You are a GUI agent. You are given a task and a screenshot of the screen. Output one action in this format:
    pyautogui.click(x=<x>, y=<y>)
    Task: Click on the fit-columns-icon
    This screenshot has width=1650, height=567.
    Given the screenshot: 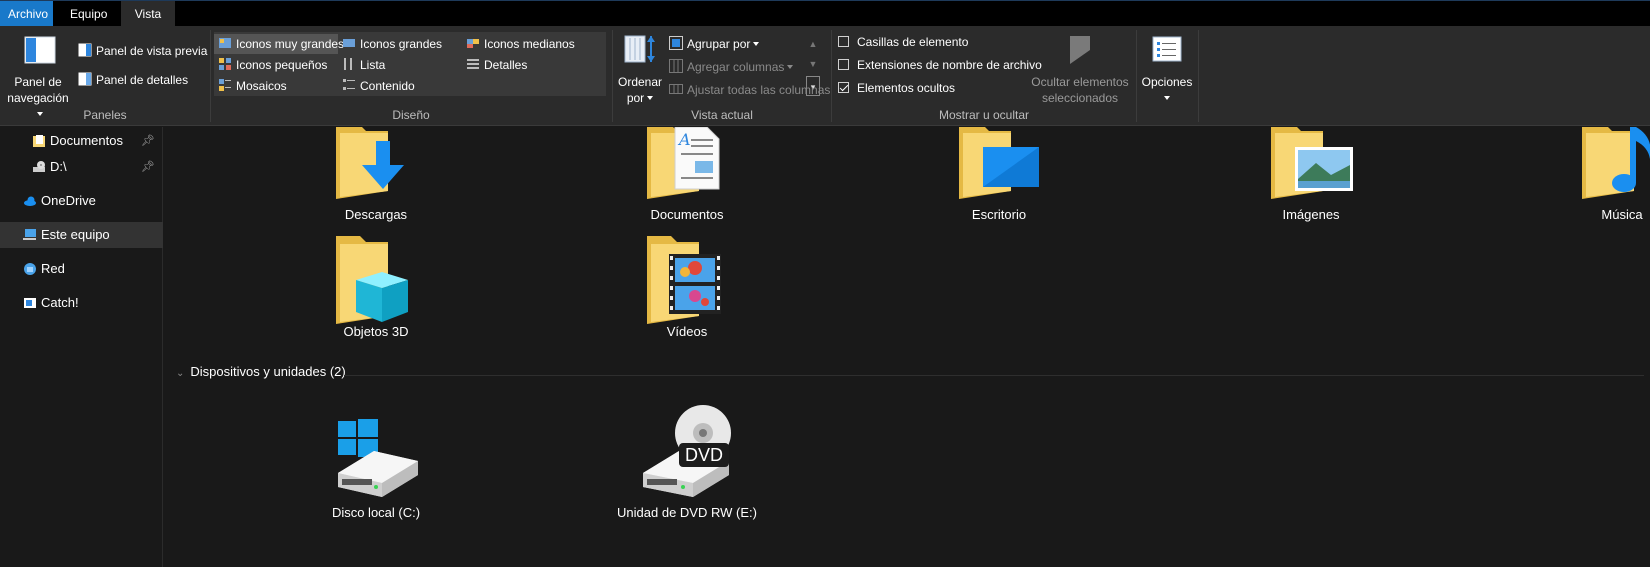 What is the action you would take?
    pyautogui.click(x=676, y=89)
    